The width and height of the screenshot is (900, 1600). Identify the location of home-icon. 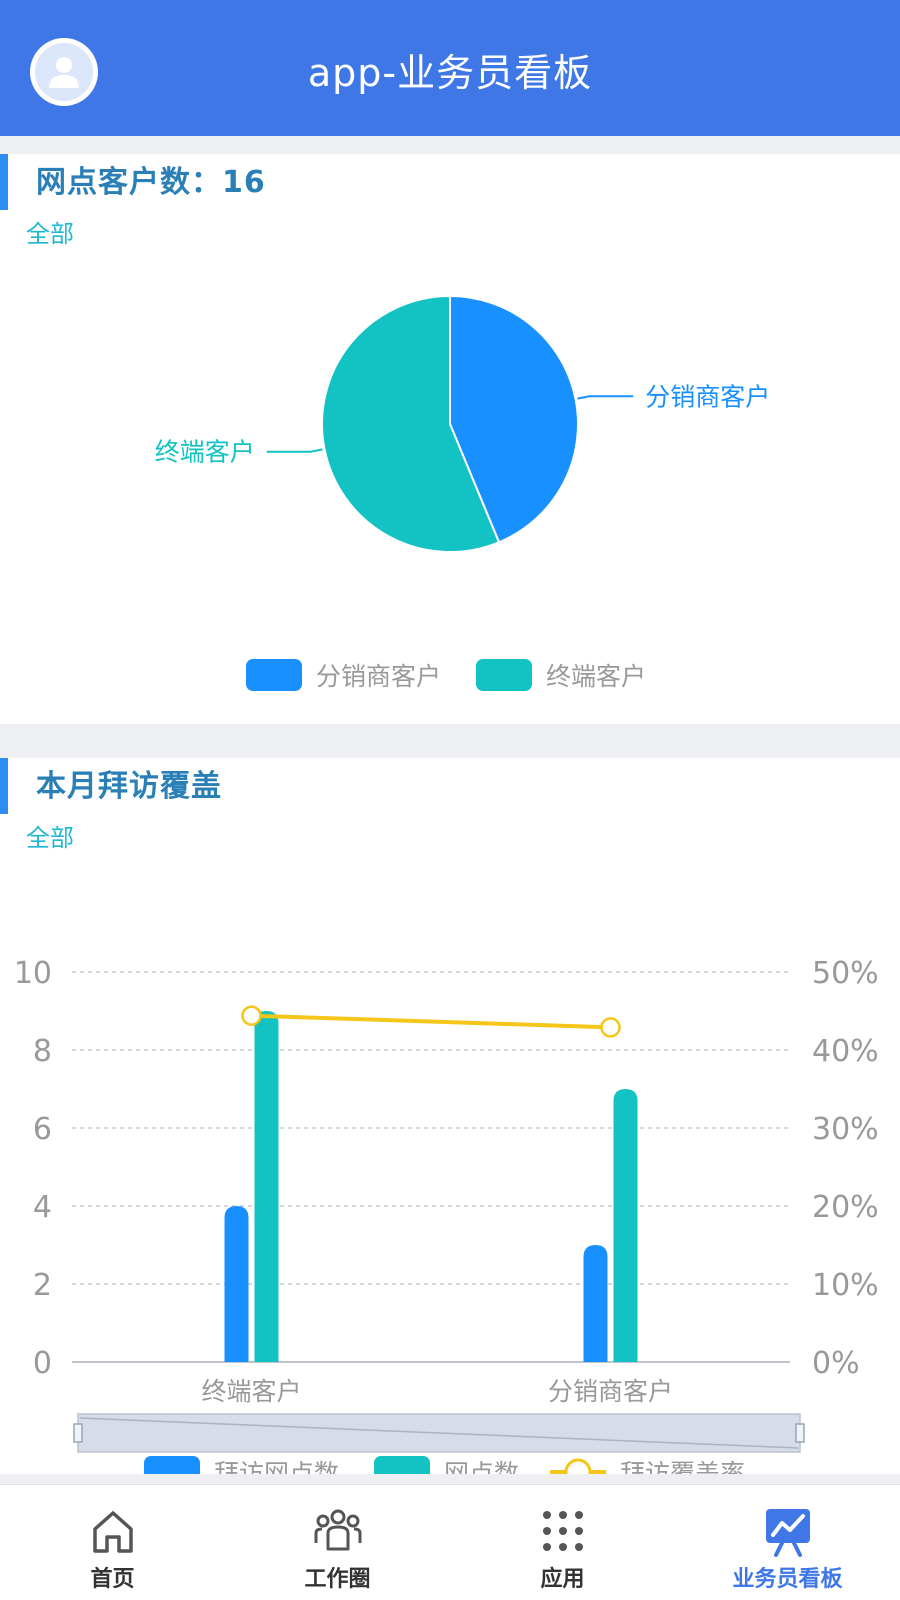
(113, 1532).